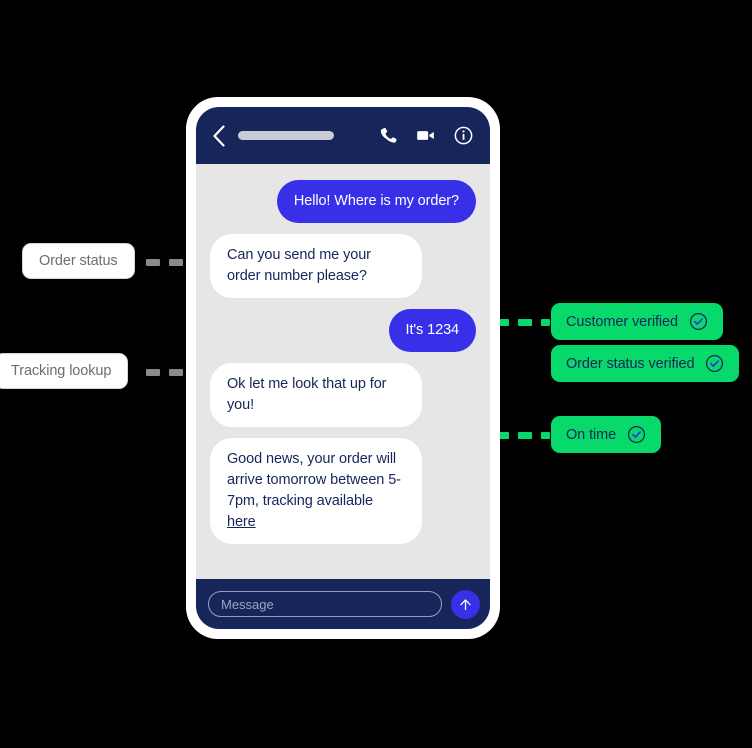 The width and height of the screenshot is (752, 748). Describe the element at coordinates (286, 135) in the screenshot. I see `contact-name-placeholder` at that location.